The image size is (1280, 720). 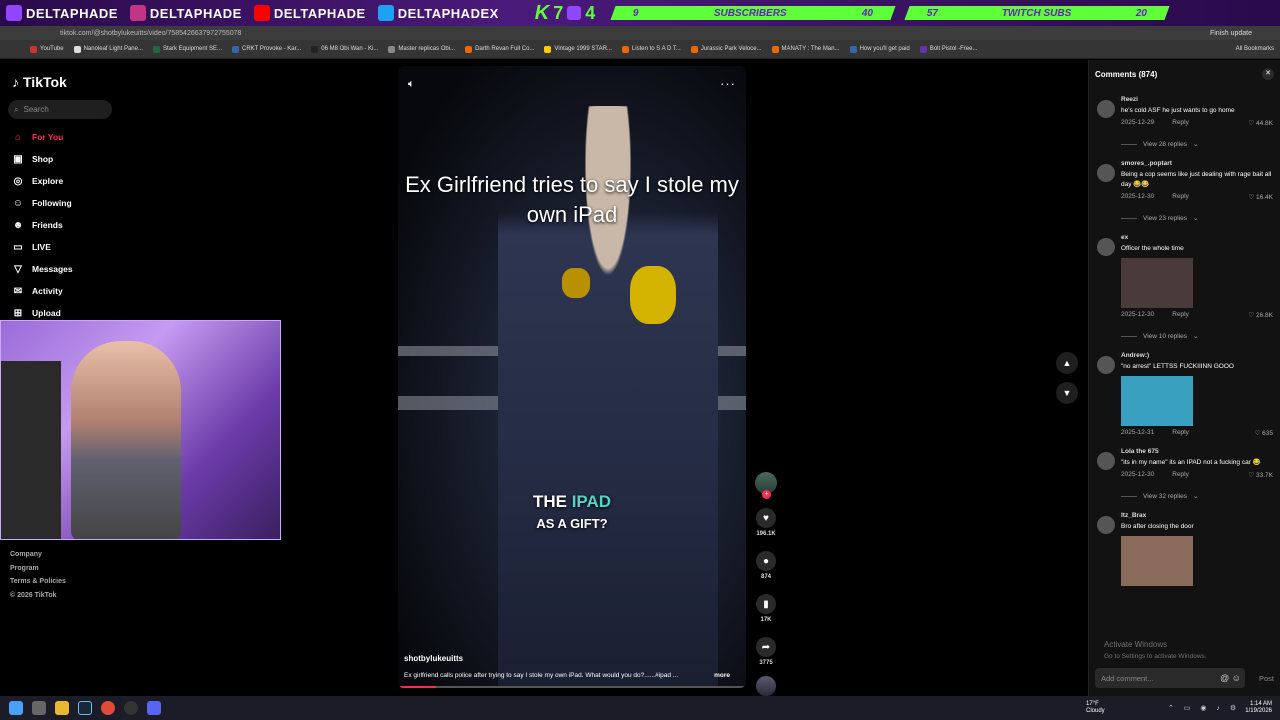 I want to click on close-icon: ✕, so click(x=1268, y=74).